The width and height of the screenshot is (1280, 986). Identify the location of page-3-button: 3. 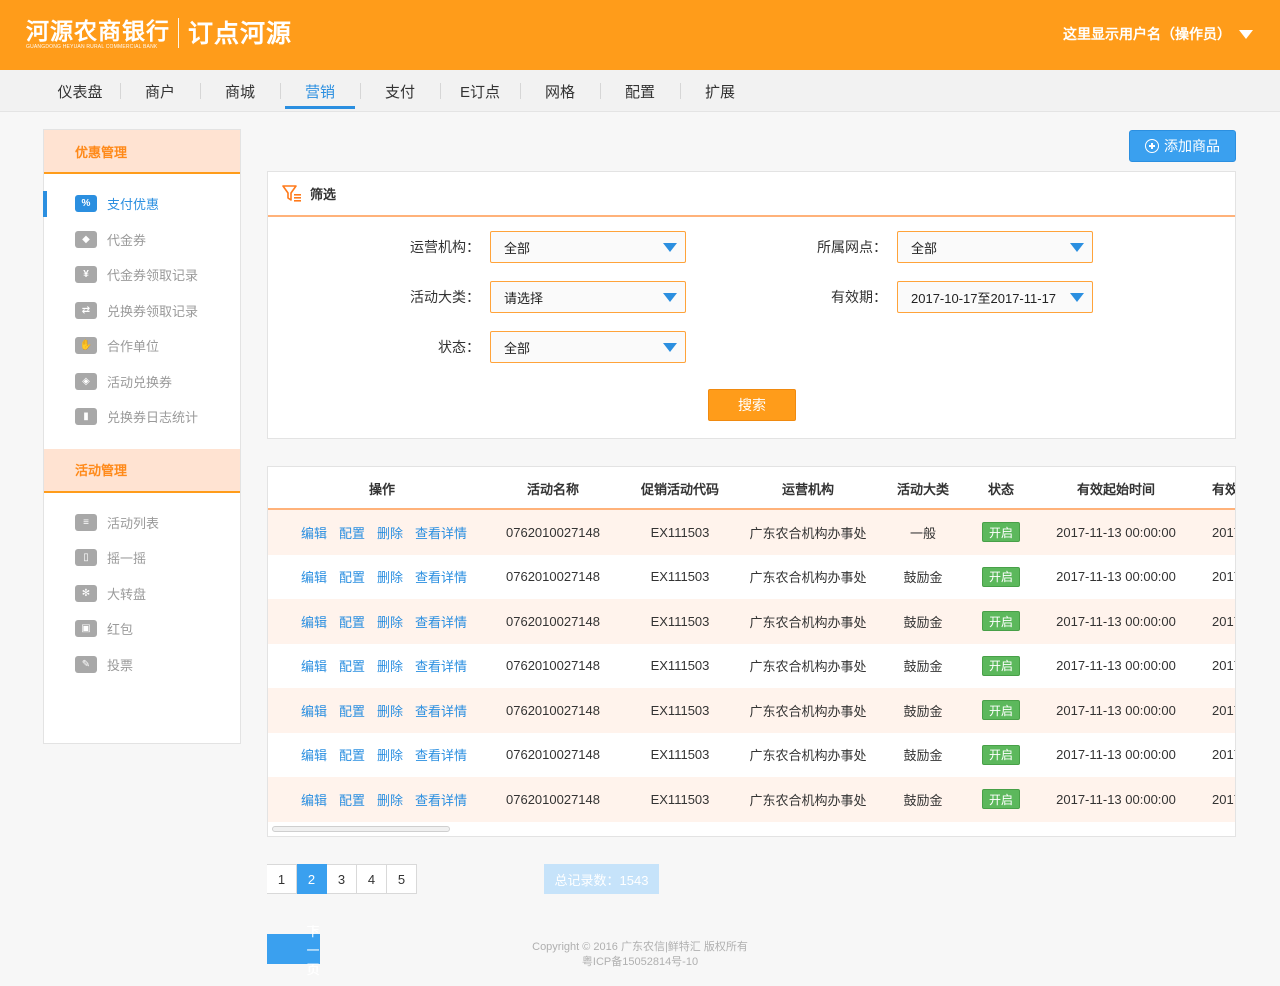
(342, 879).